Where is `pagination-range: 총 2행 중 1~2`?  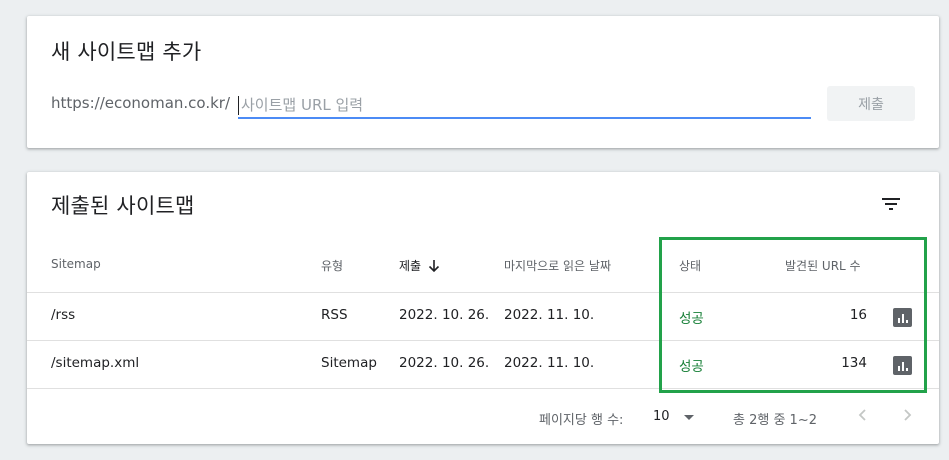 pagination-range: 총 2행 중 1~2 is located at coordinates (775, 420).